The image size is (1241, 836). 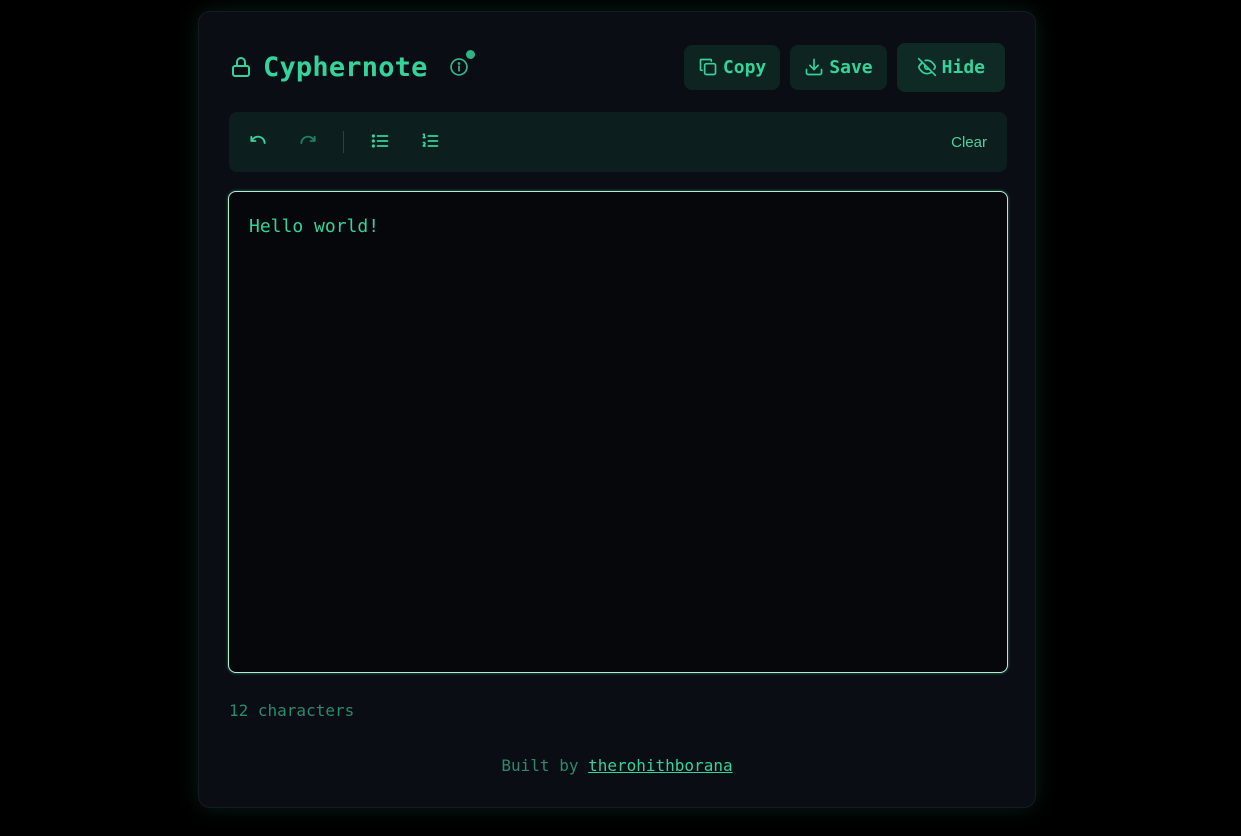 I want to click on footer: Built by therohithborana, so click(x=617, y=765).